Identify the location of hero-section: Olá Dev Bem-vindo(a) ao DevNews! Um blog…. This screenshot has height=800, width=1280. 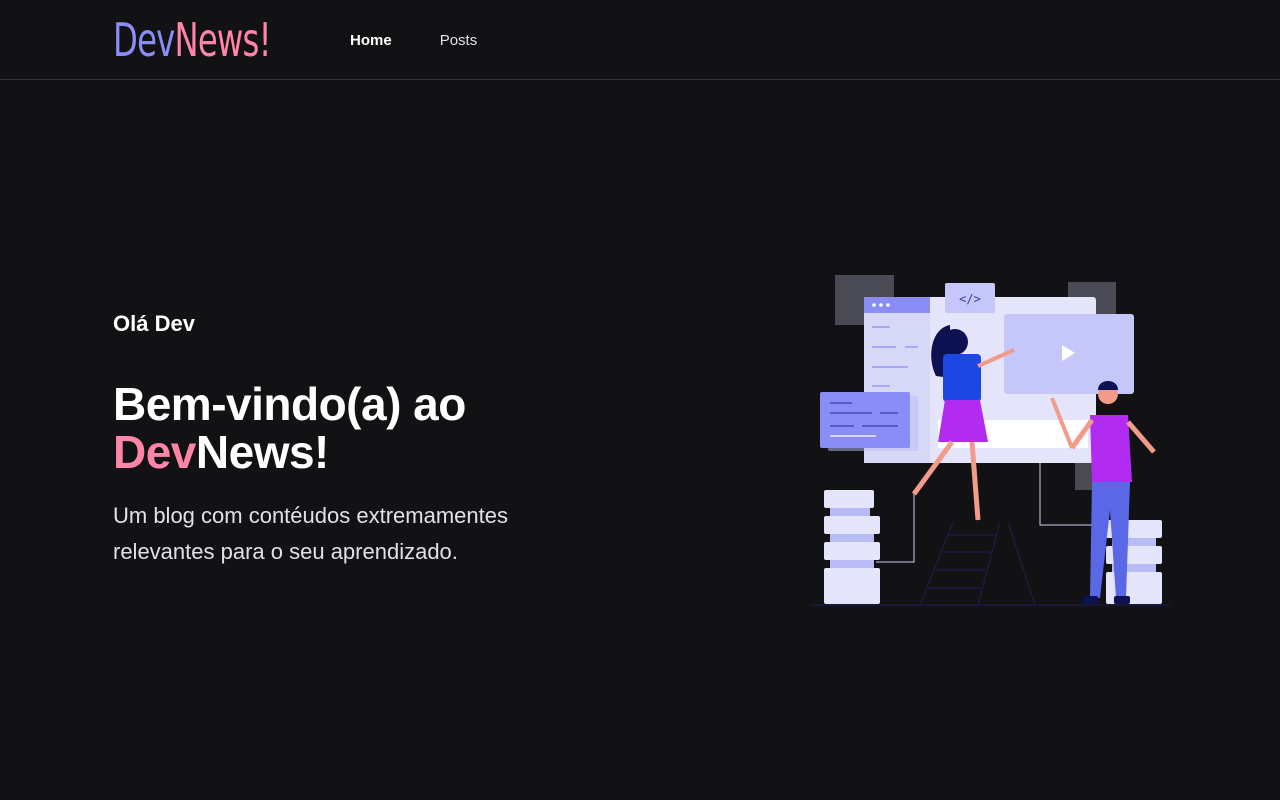
(393, 440).